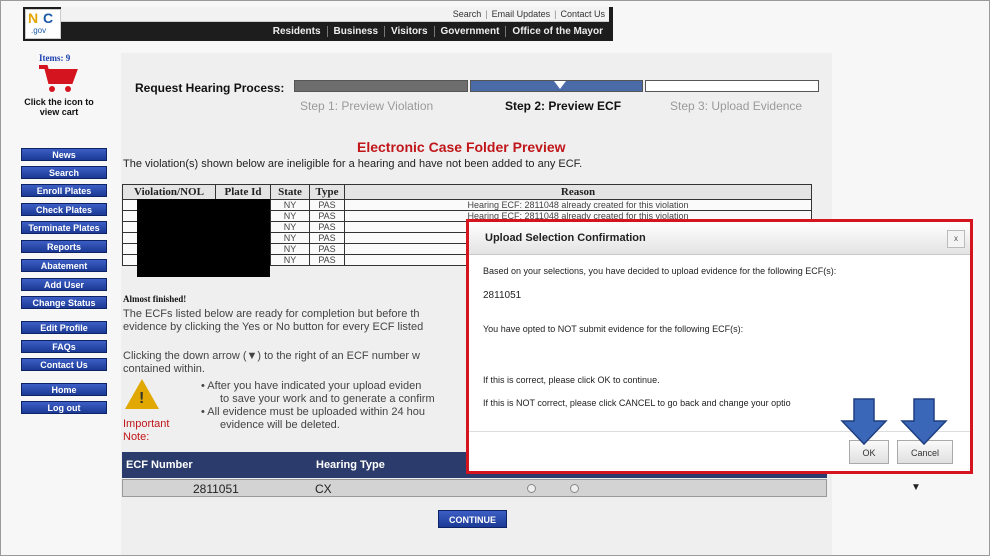  I want to click on sidebar-button-contact-us: Contact Us, so click(64, 364).